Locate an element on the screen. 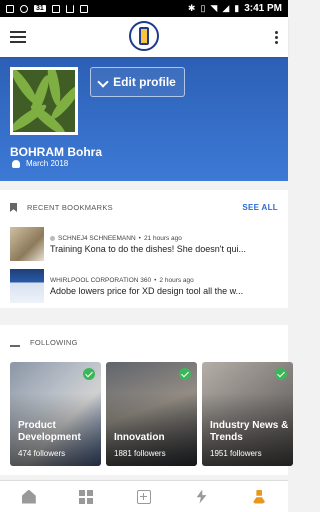  tile-name: Product Development is located at coordinates (49, 432).